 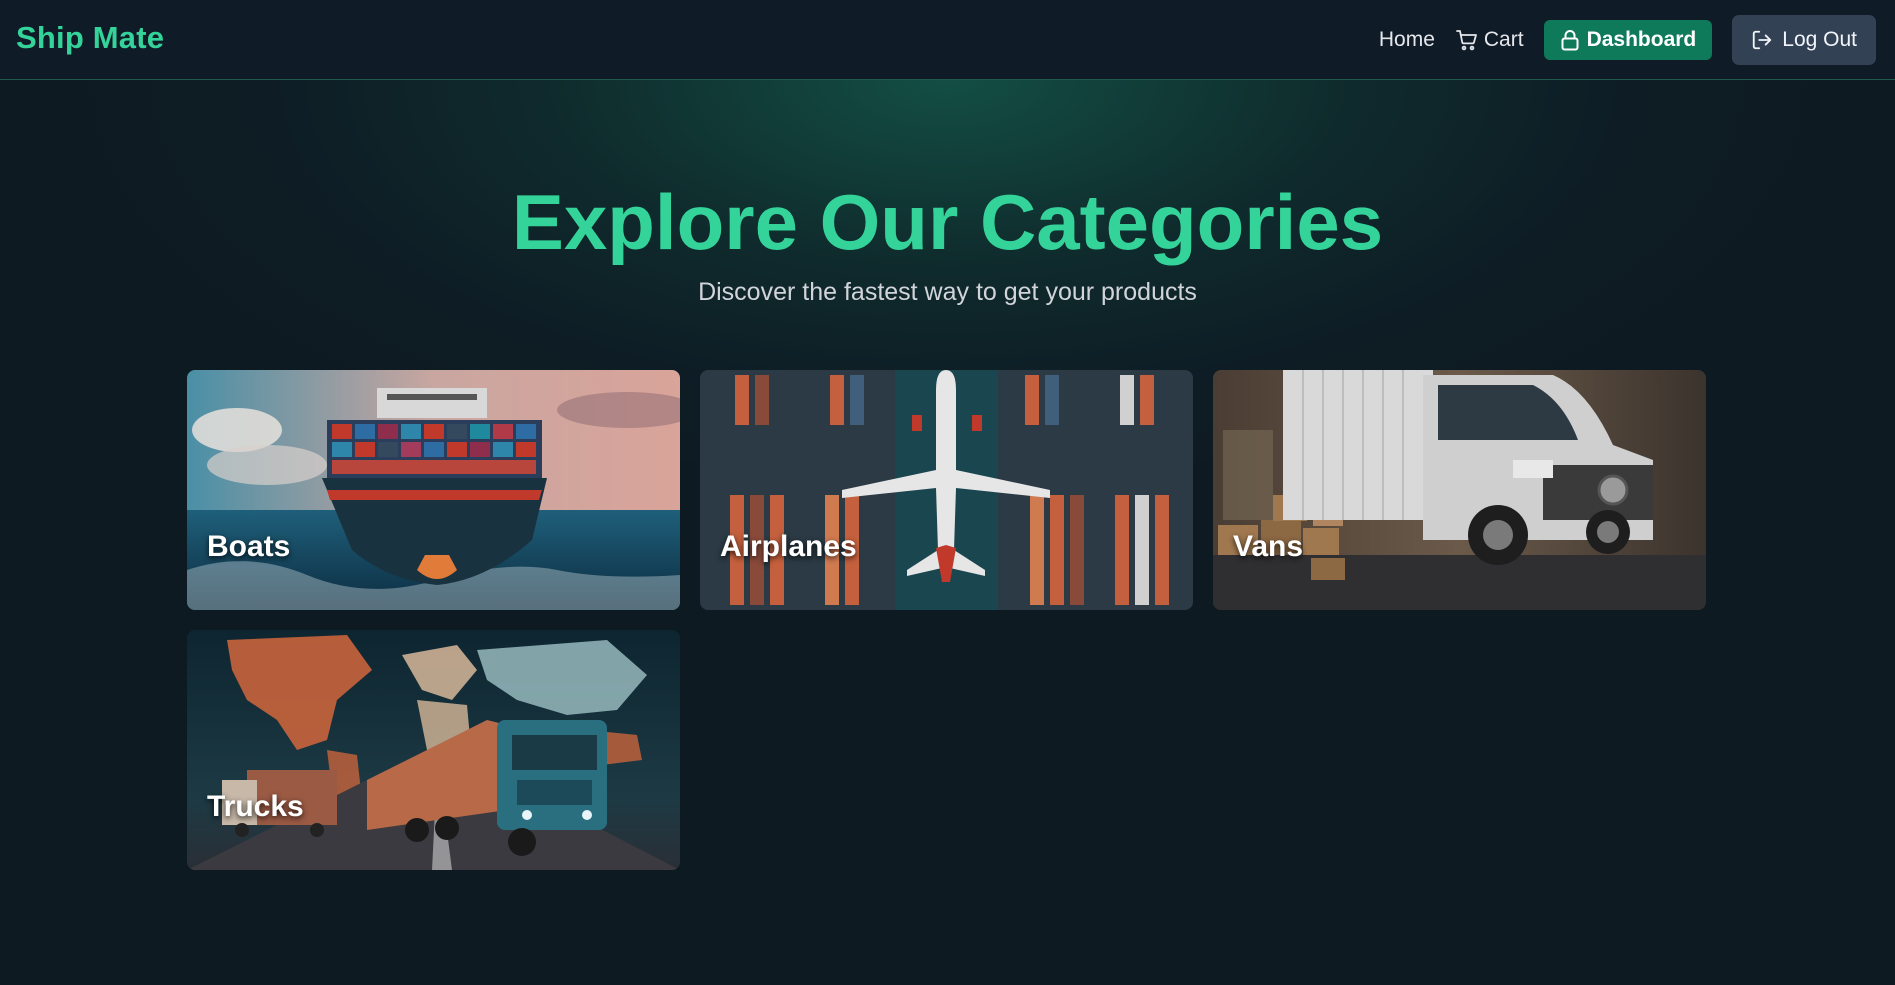 I want to click on delivery-van-image, so click(x=1459, y=490).